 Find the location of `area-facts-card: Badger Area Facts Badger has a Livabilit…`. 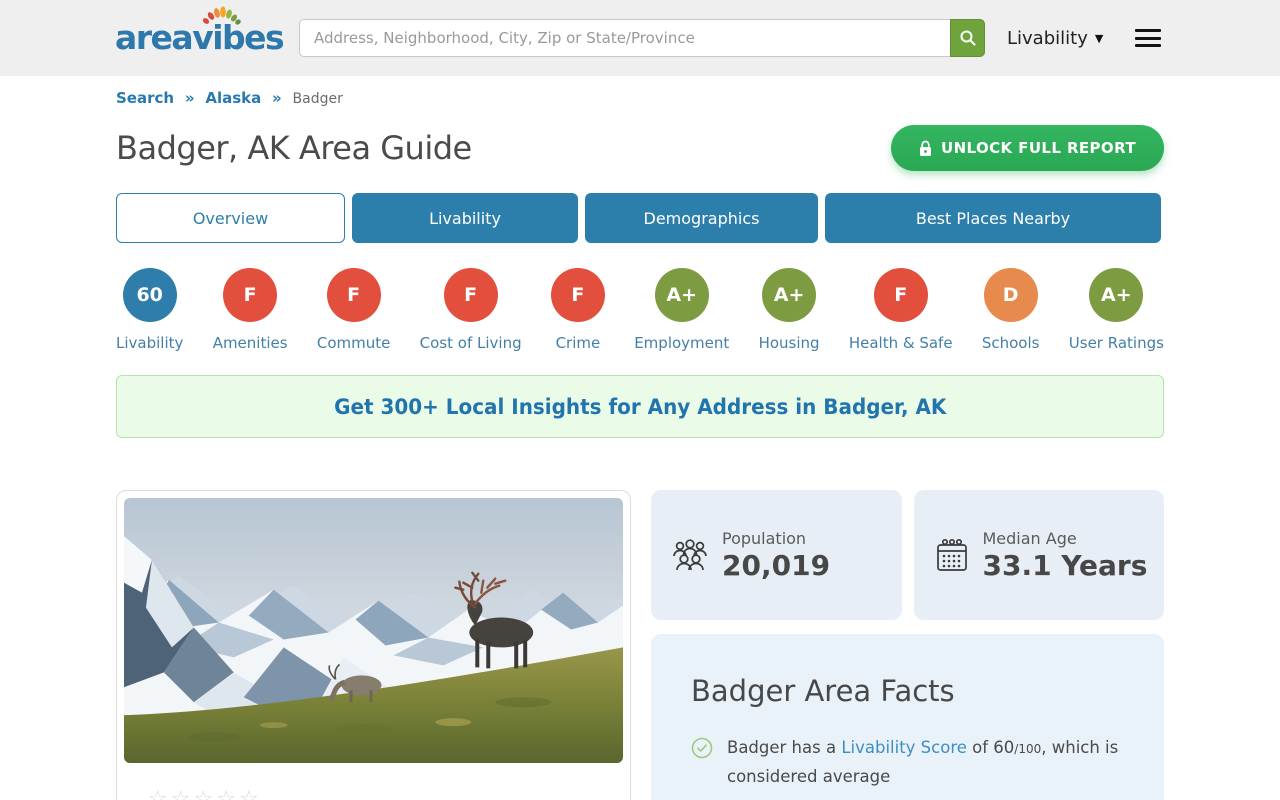

area-facts-card: Badger Area Facts Badger has a Livabilit… is located at coordinates (907, 717).